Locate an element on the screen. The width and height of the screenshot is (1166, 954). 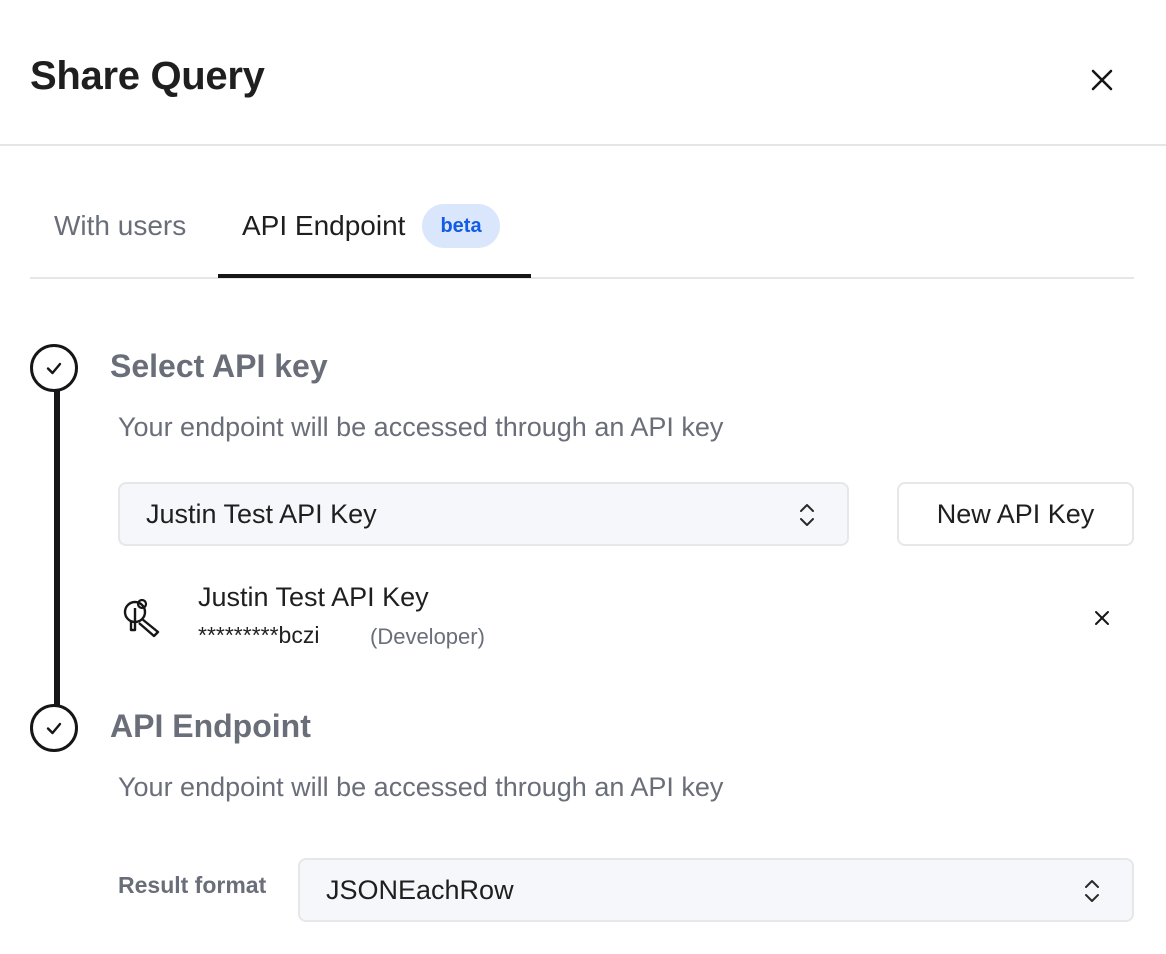
active-tab-indicator is located at coordinates (374, 276).